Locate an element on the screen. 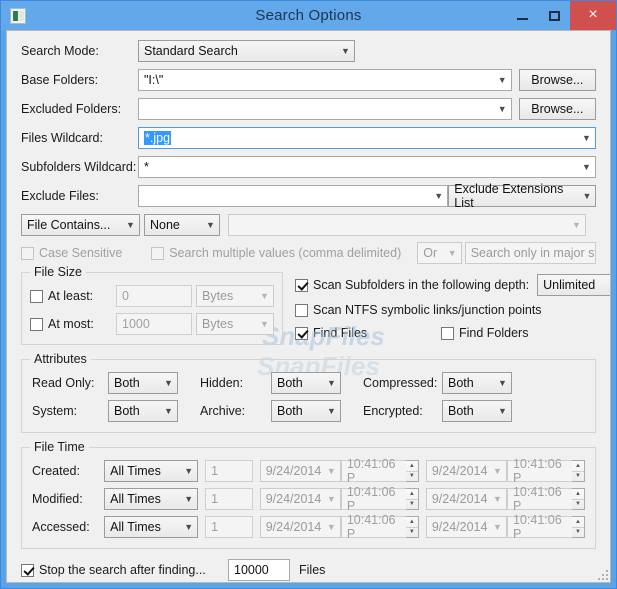 This screenshot has width=617, height=589. at-least-value: 0 is located at coordinates (125, 296).